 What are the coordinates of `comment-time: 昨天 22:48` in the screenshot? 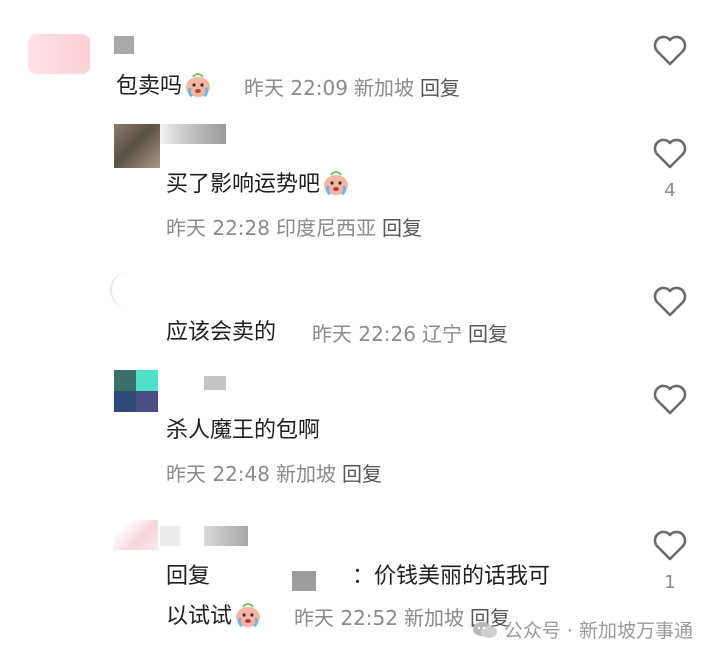 It's located at (218, 474).